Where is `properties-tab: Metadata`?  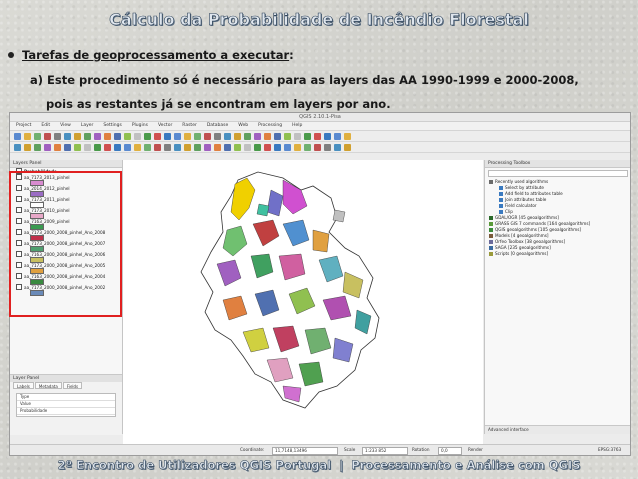
properties-tab: Metadata is located at coordinates (48, 385).